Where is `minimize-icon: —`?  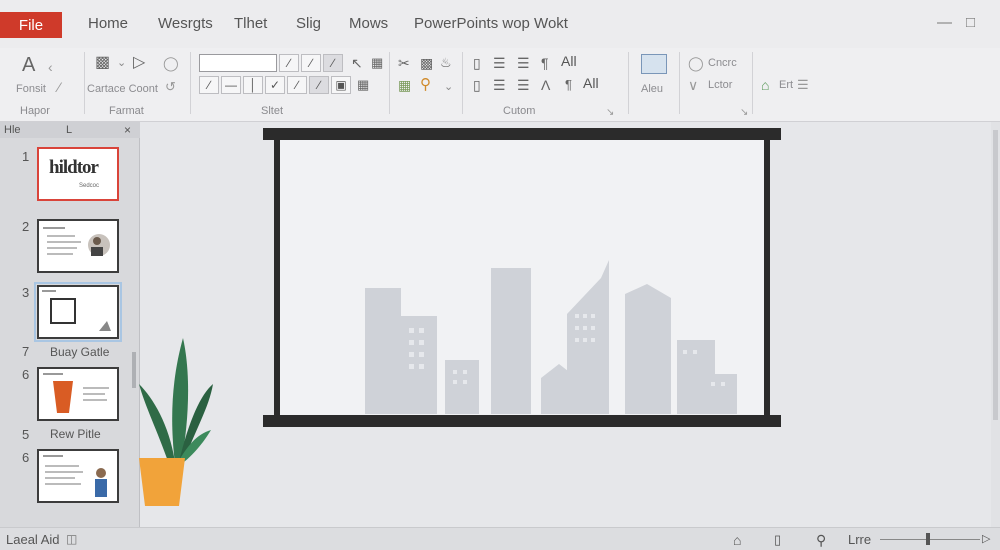 minimize-icon: — is located at coordinates (944, 22).